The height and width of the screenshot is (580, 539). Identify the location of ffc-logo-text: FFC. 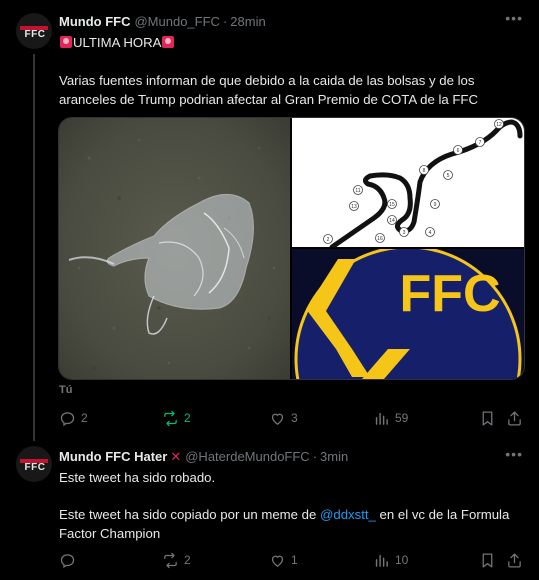
(449, 294).